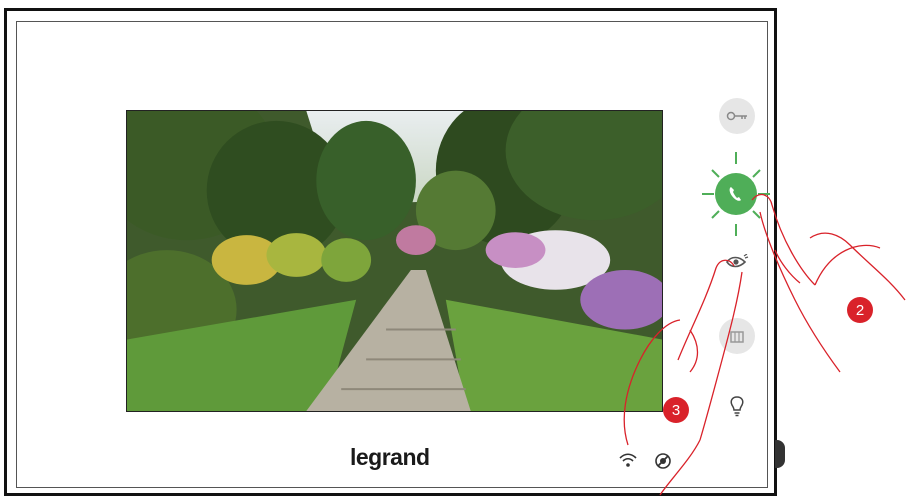 Image resolution: width=913 pixels, height=504 pixels. I want to click on step-3-callout: 3, so click(676, 410).